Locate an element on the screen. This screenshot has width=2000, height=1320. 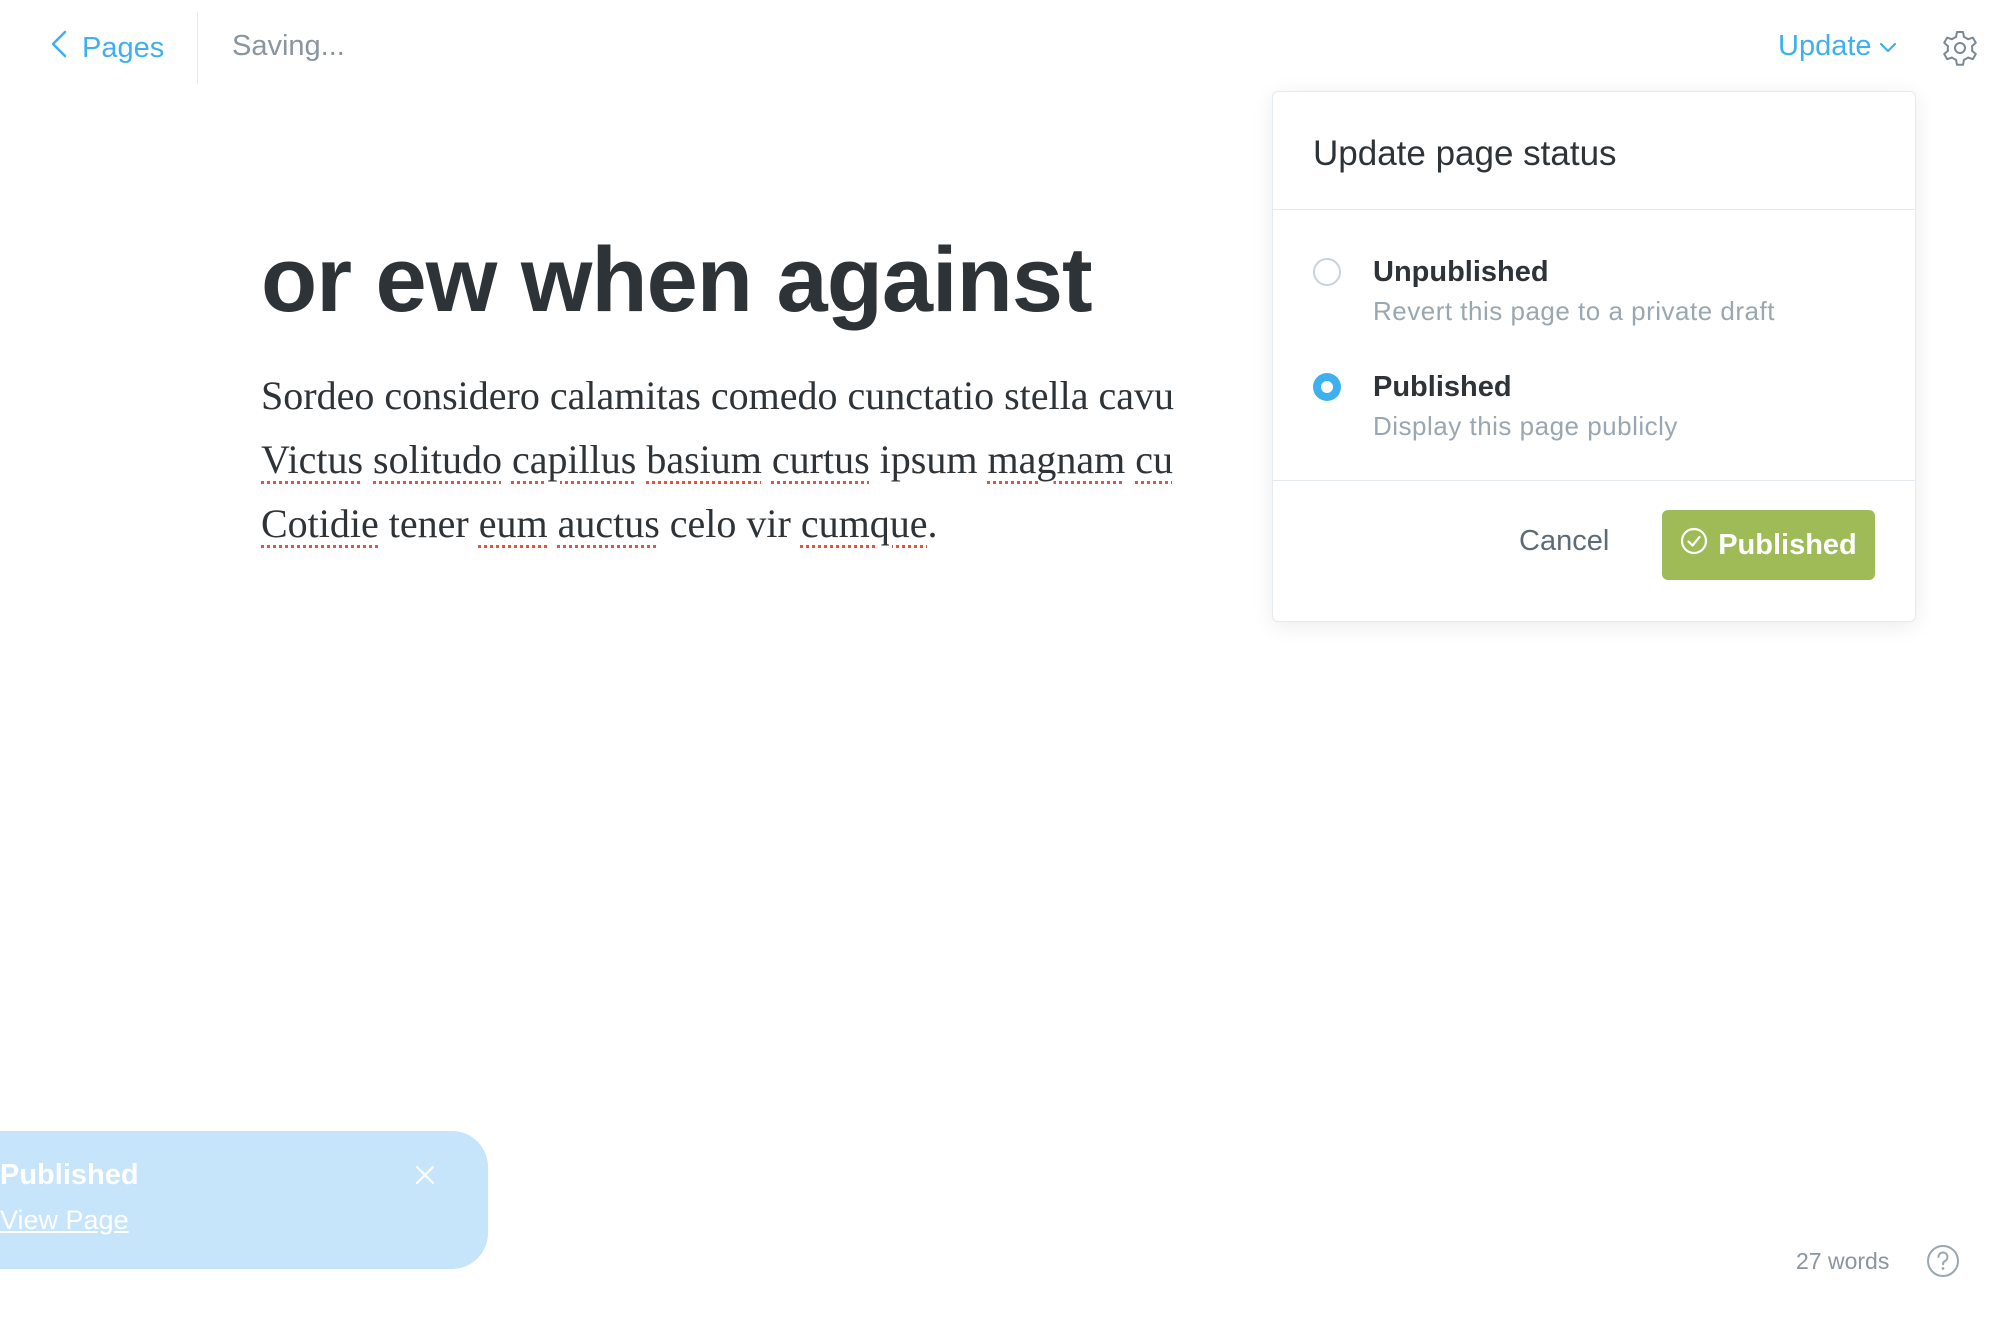
top-bar: Pages Saving... Update is located at coordinates (1000, 48).